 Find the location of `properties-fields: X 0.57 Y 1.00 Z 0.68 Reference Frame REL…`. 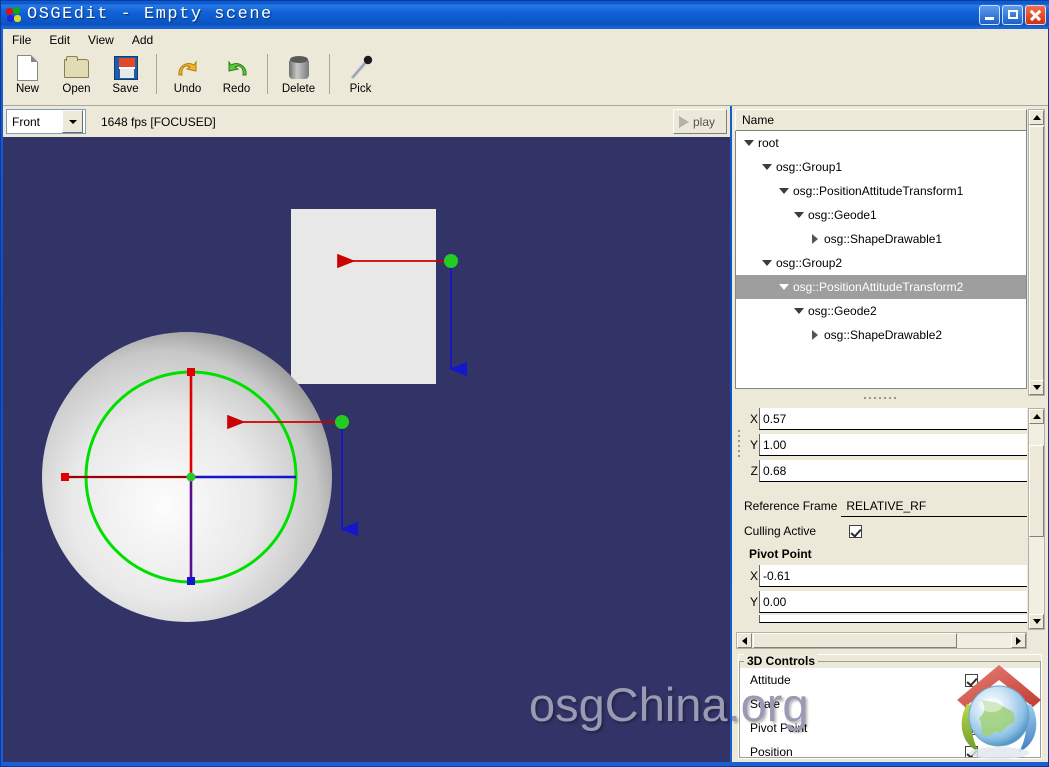

properties-fields: X 0.57 Y 1.00 Z 0.68 Reference Frame REL… is located at coordinates (885, 517).